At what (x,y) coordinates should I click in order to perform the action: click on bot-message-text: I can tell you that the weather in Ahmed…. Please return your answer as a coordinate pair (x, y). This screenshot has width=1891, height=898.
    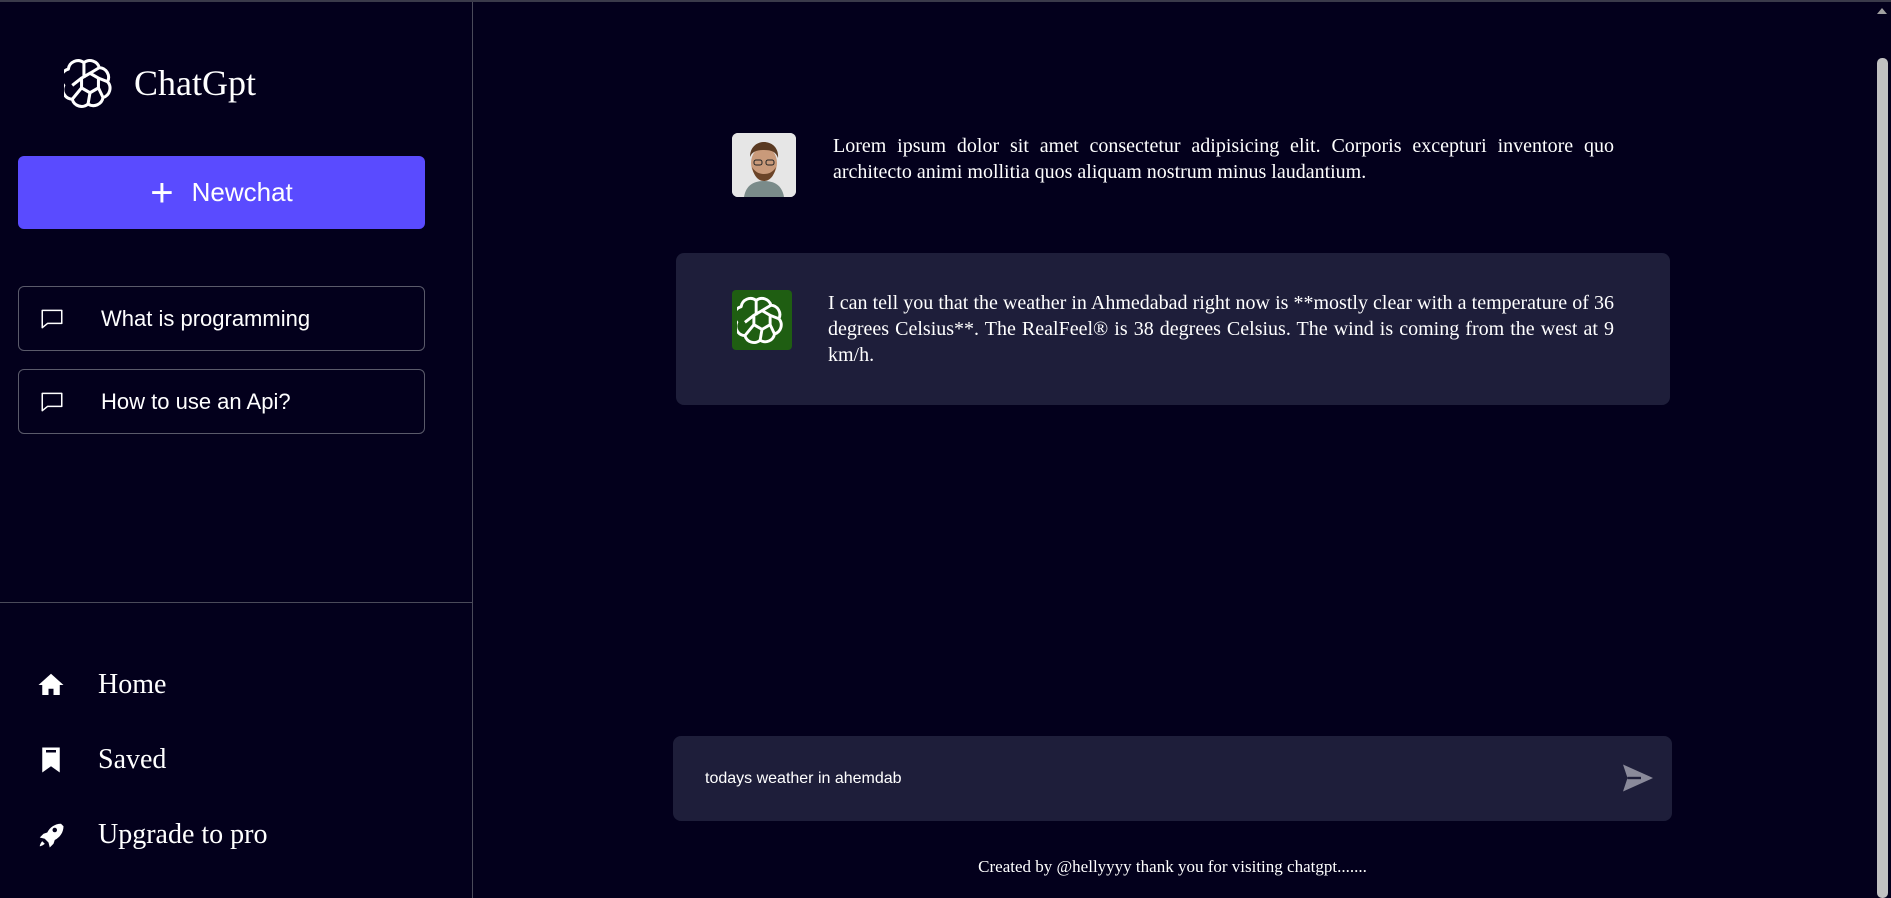
    Looking at the image, I should click on (1221, 329).